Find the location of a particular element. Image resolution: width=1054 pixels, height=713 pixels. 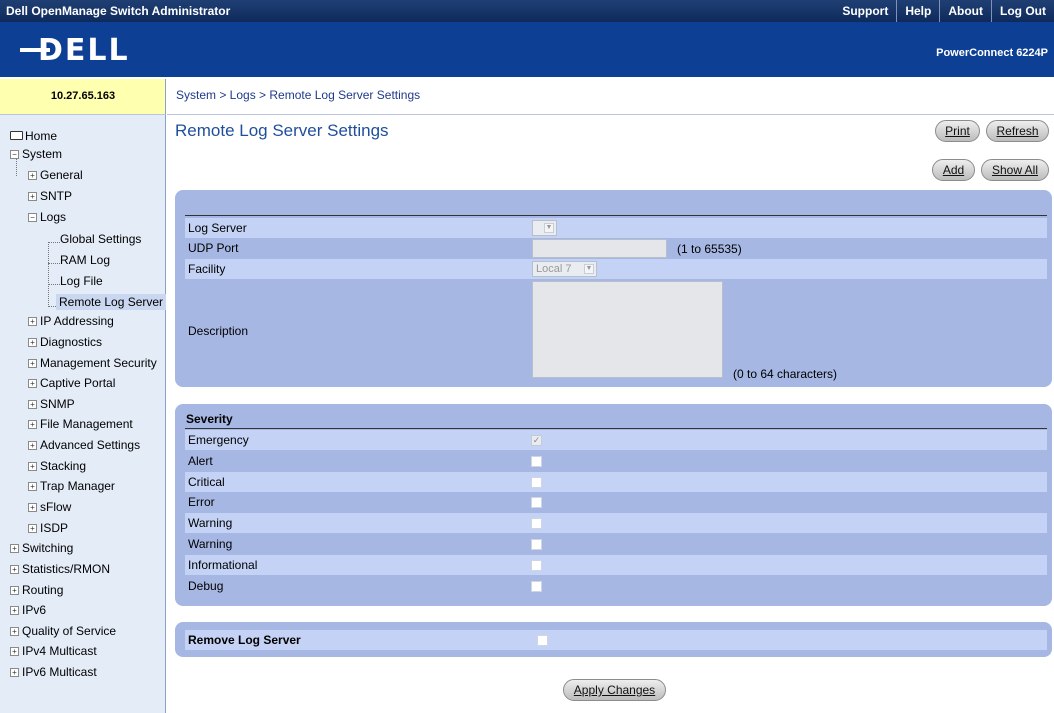

logo-text: DELL is located at coordinates (84, 50).